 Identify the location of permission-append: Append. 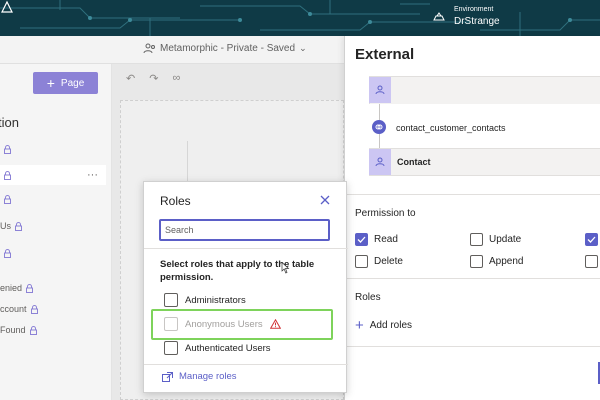
(496, 261).